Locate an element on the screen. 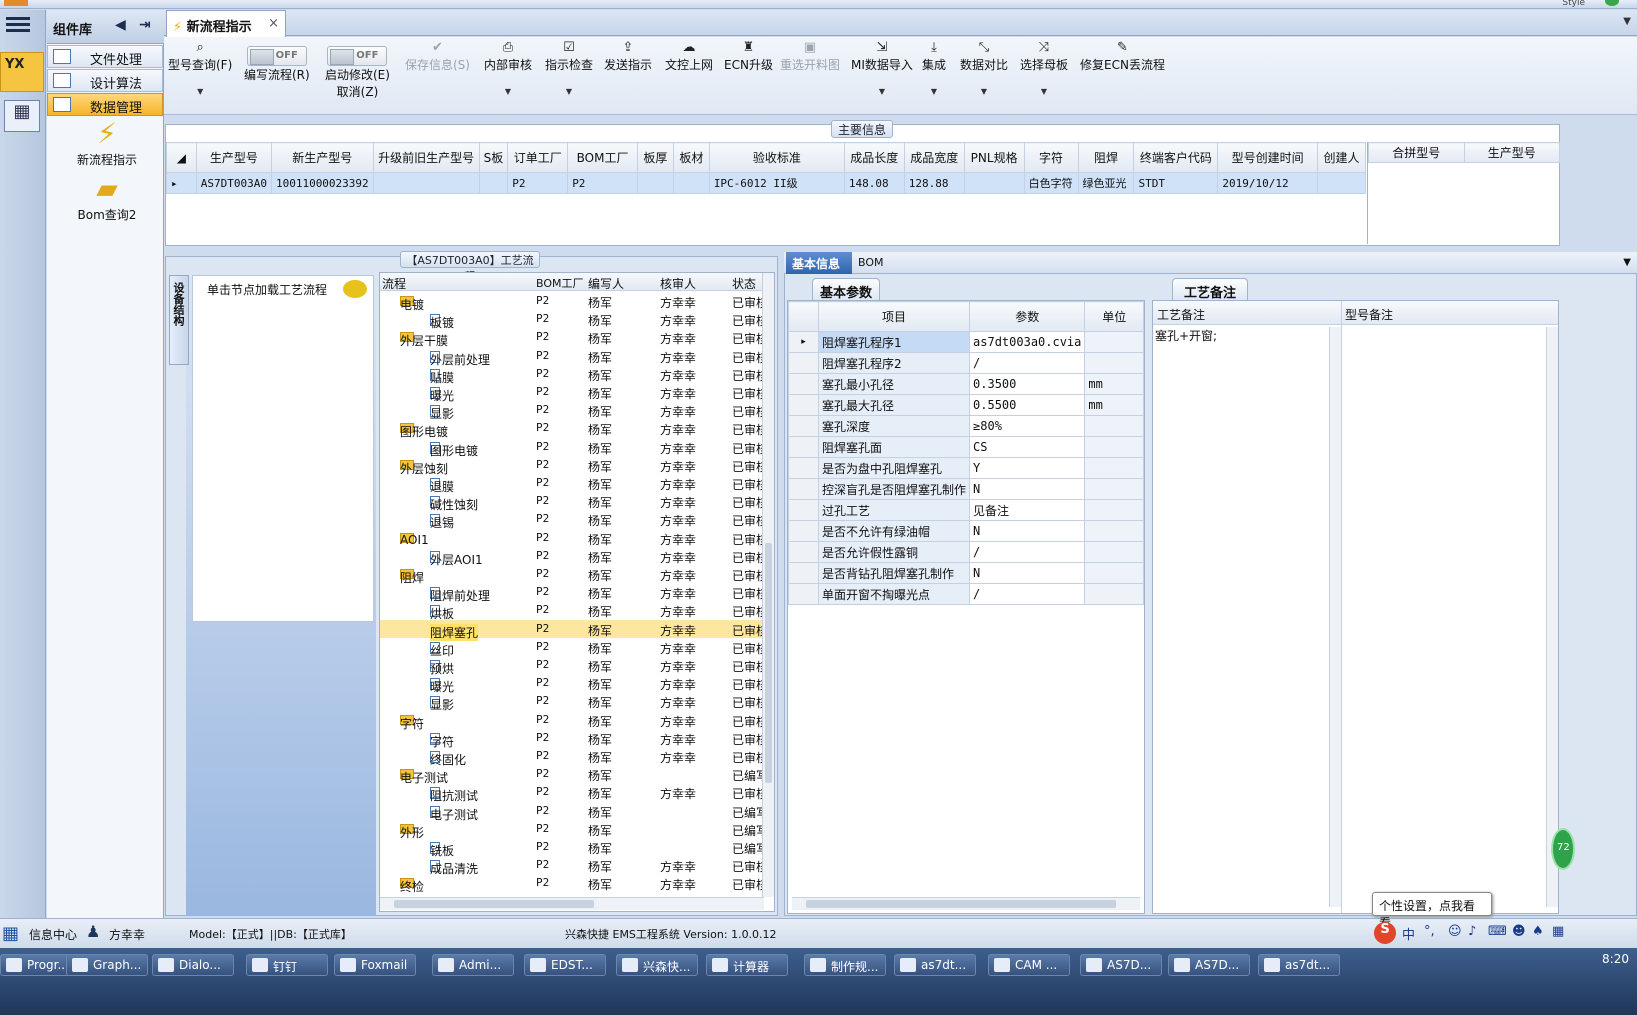  nav-item-file: 文件处理 is located at coordinates (105, 56).